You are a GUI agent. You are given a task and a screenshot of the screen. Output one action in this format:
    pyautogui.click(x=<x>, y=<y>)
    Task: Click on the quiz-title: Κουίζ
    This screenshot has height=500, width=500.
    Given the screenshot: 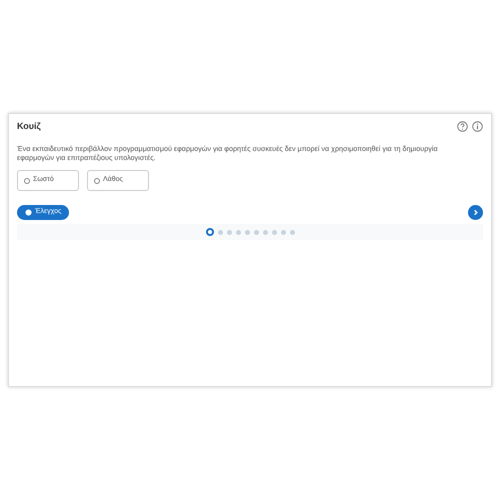 What is the action you would take?
    pyautogui.click(x=29, y=126)
    